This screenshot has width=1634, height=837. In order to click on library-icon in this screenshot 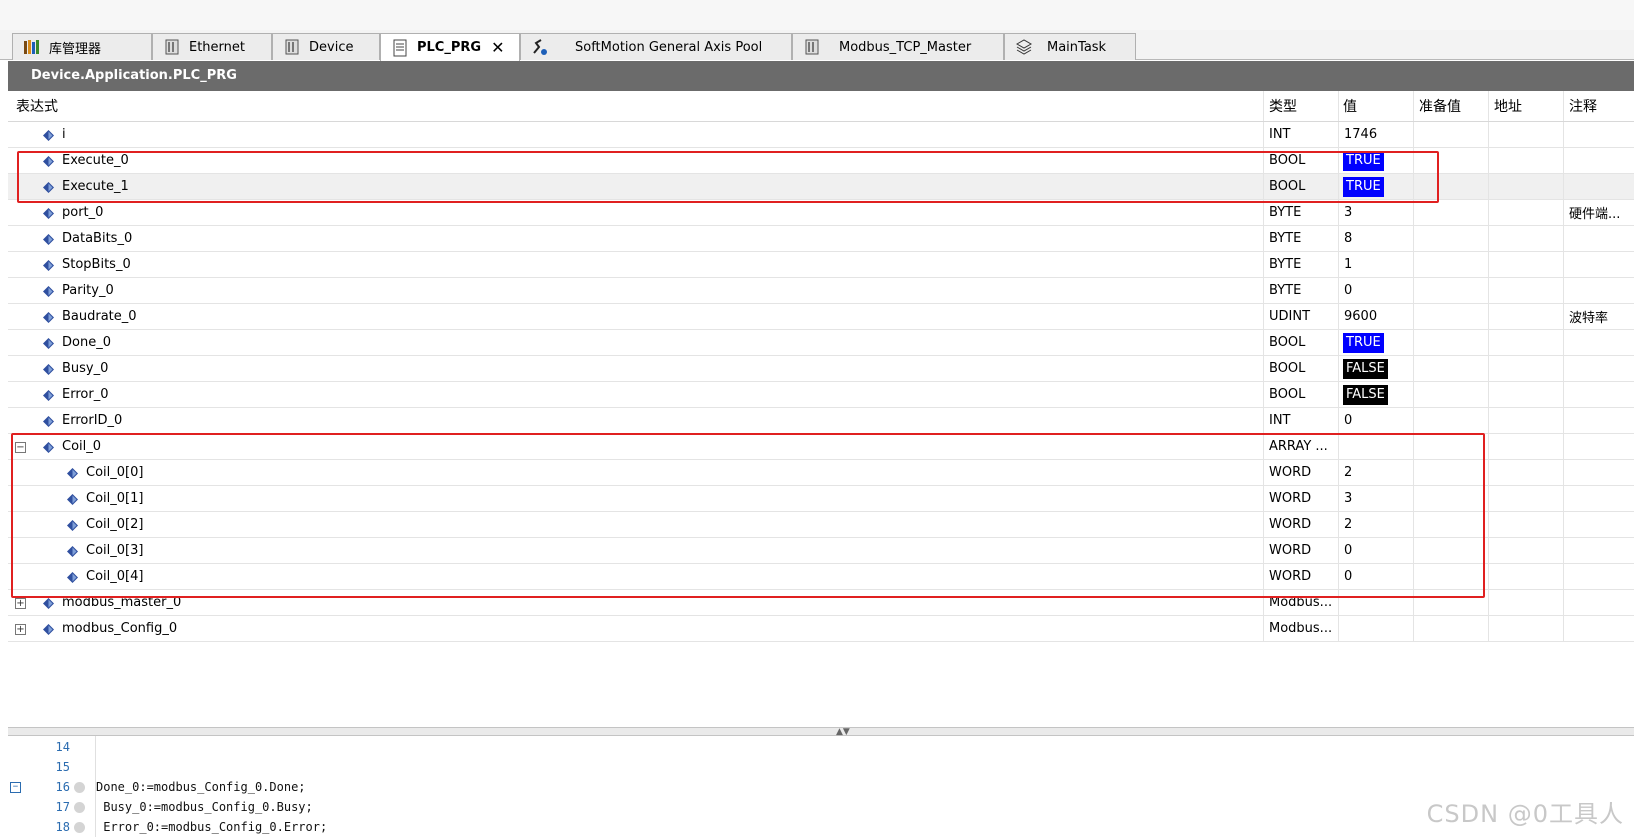, I will do `click(32, 47)`.